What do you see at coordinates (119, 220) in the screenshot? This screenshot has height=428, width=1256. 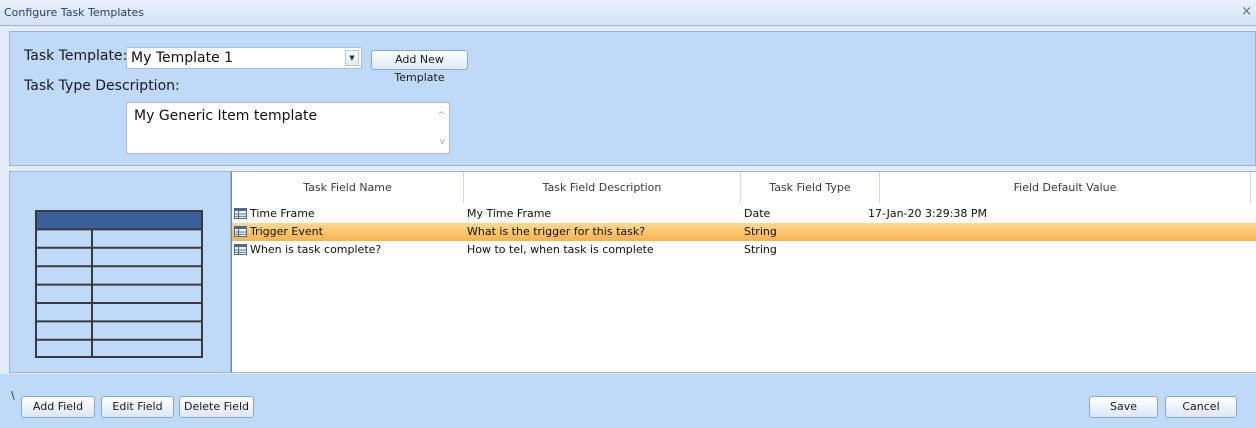 I see `preview-header-fill` at bounding box center [119, 220].